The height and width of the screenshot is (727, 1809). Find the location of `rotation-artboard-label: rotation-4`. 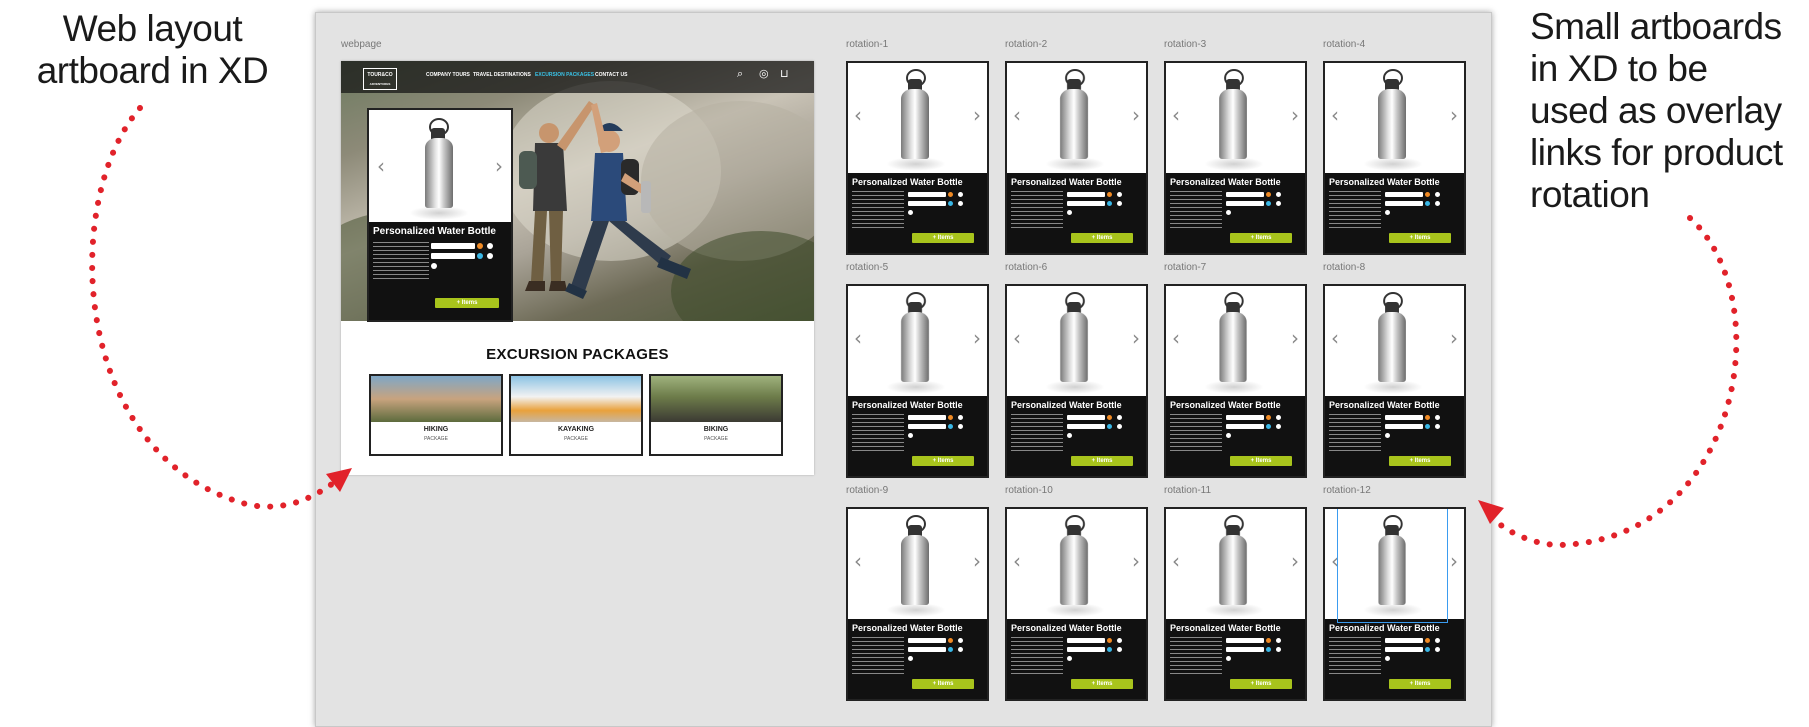

rotation-artboard-label: rotation-4 is located at coordinates (1344, 44).